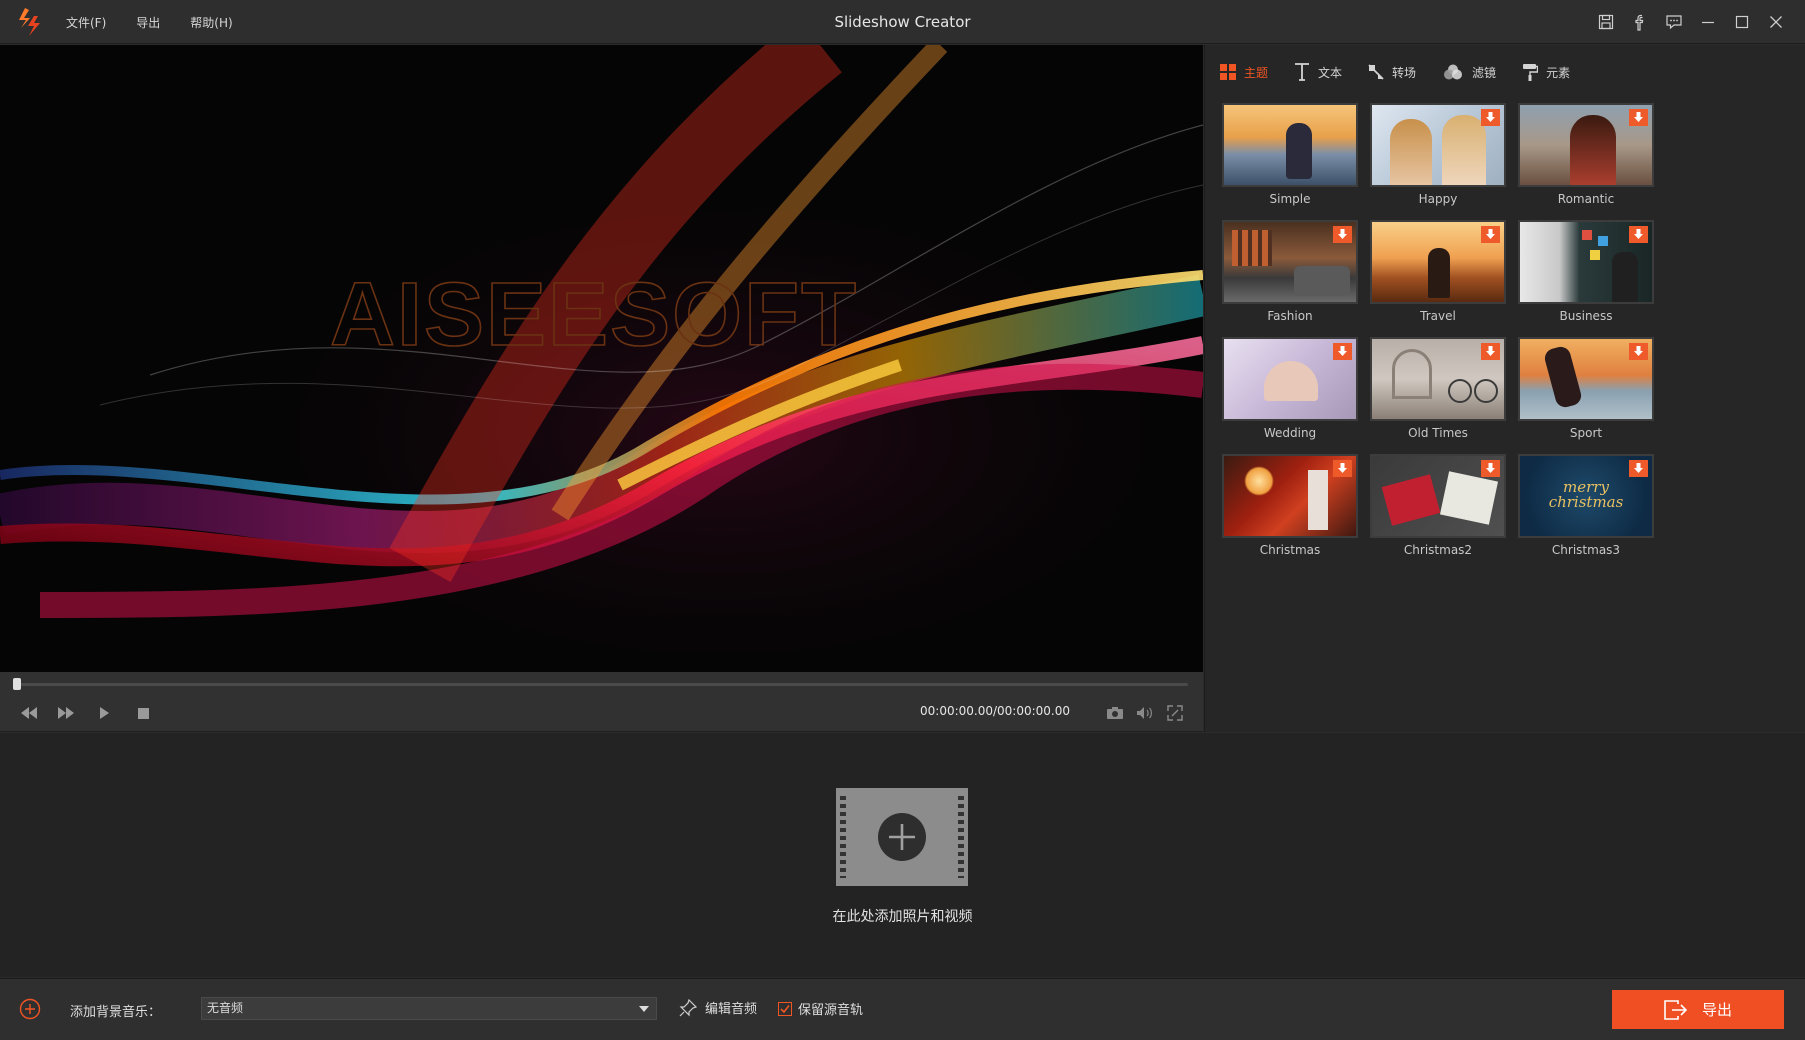 The image size is (1805, 1040). What do you see at coordinates (1558, 72) in the screenshot?
I see `tab-element-label: 元素` at bounding box center [1558, 72].